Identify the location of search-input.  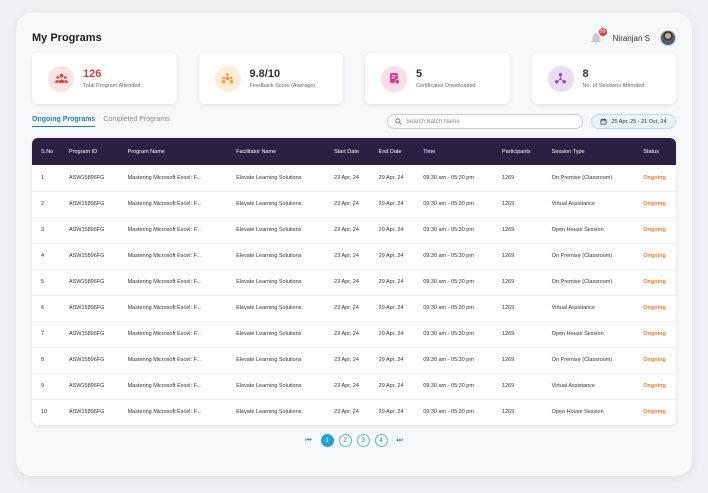
(486, 121).